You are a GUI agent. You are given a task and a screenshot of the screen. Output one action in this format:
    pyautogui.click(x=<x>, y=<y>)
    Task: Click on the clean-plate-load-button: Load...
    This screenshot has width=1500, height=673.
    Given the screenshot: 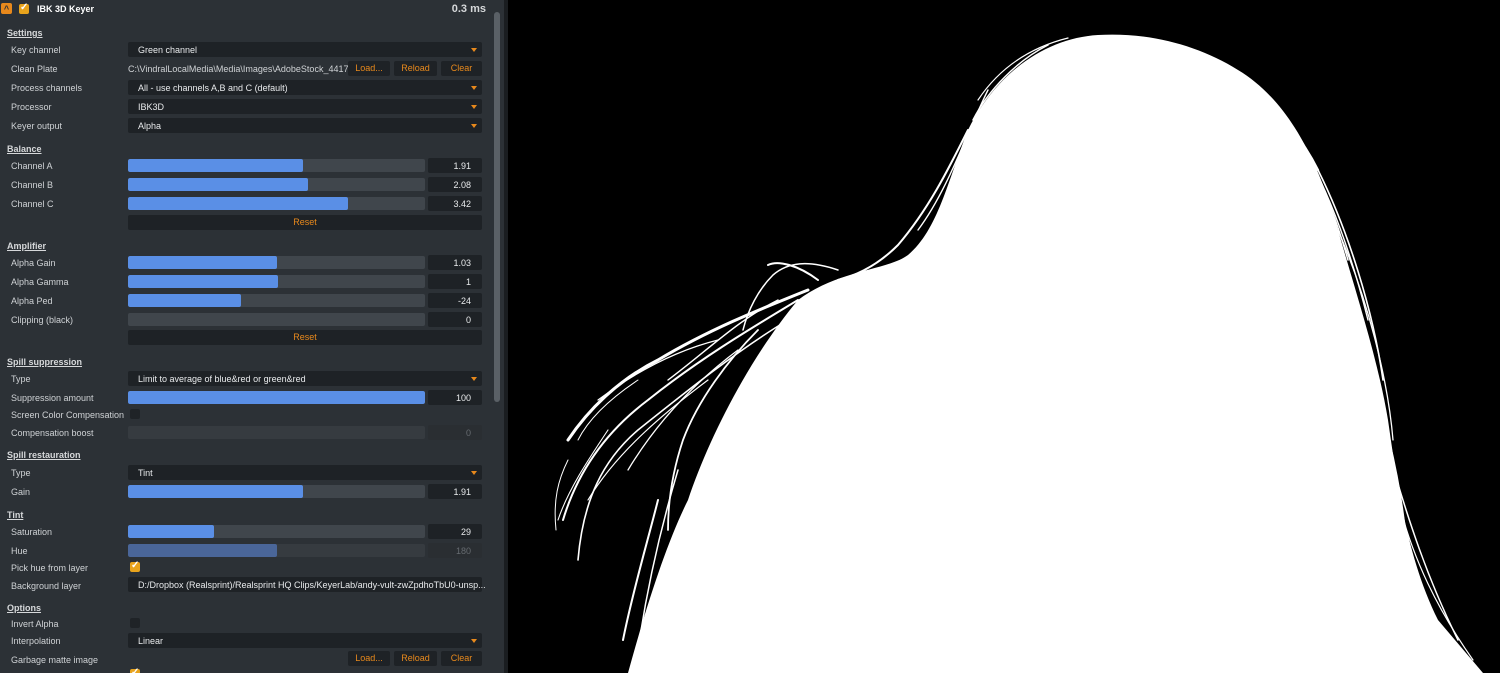 What is the action you would take?
    pyautogui.click(x=369, y=68)
    